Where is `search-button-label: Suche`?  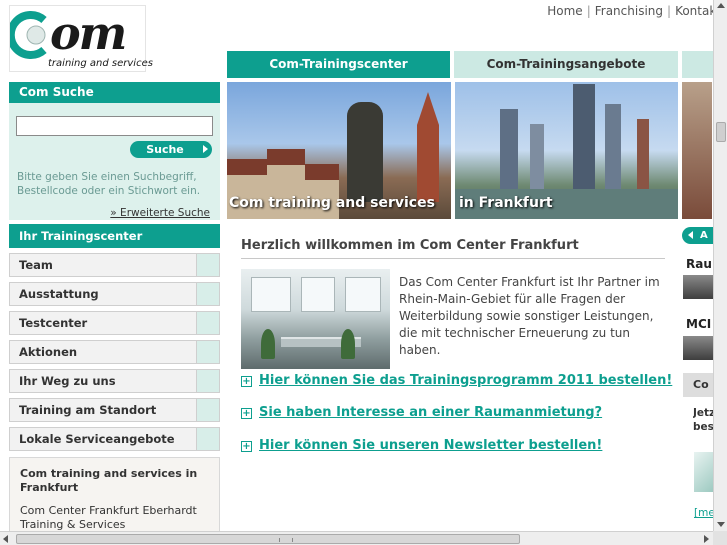 search-button-label: Suche is located at coordinates (165, 149).